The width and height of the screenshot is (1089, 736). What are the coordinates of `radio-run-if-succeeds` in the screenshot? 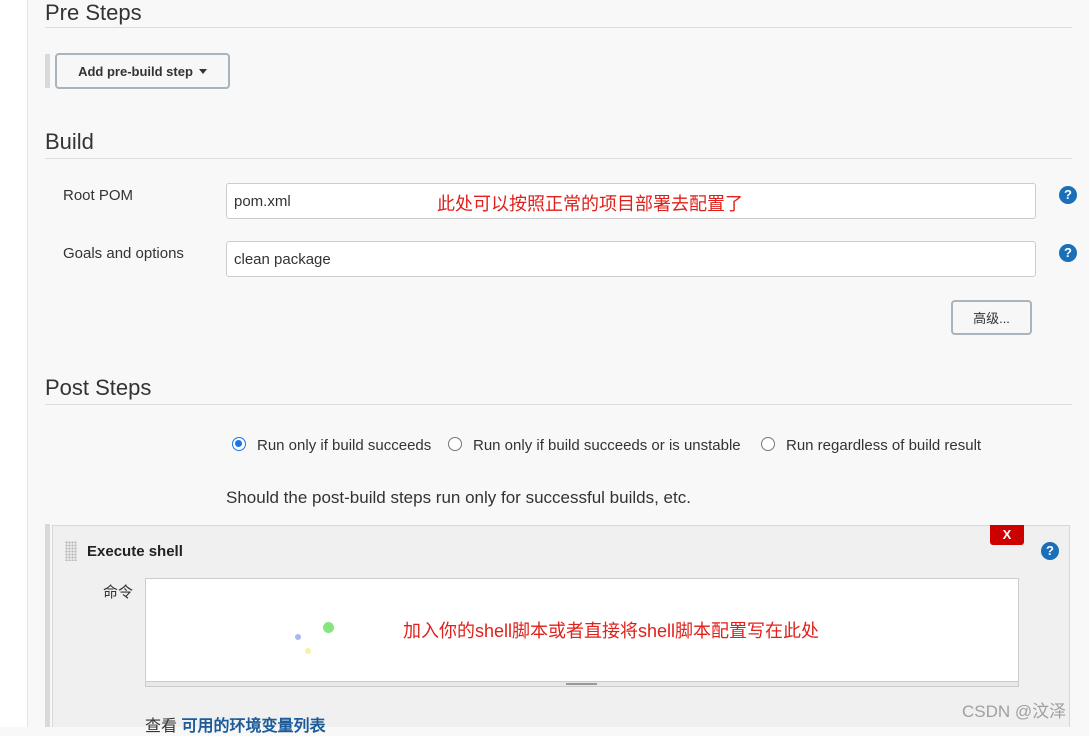 It's located at (239, 444).